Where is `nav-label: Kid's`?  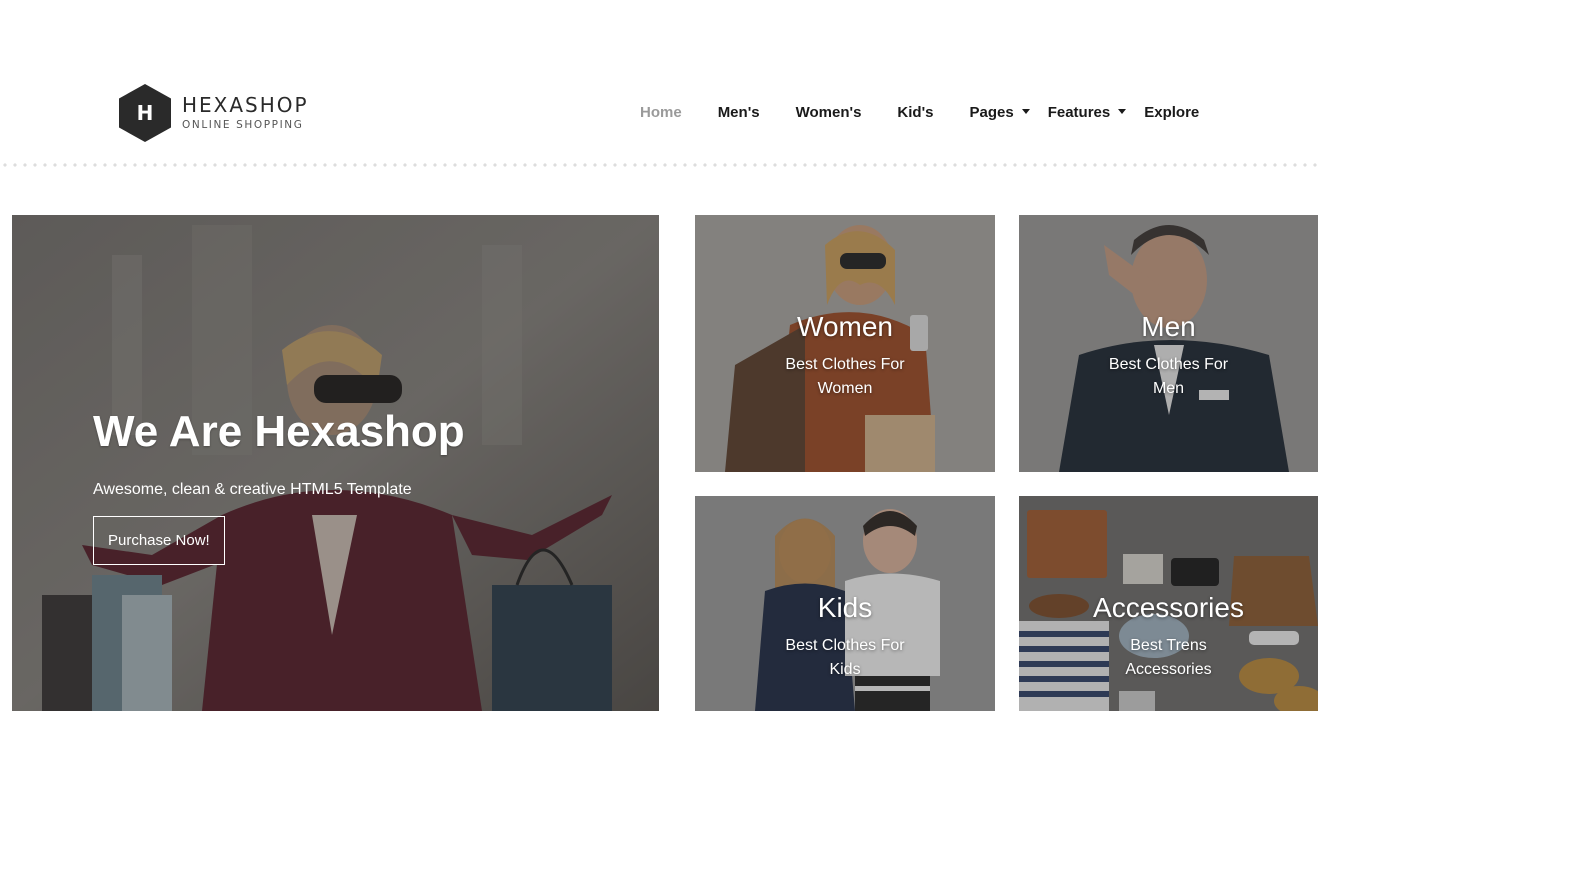 nav-label: Kid's is located at coordinates (915, 112).